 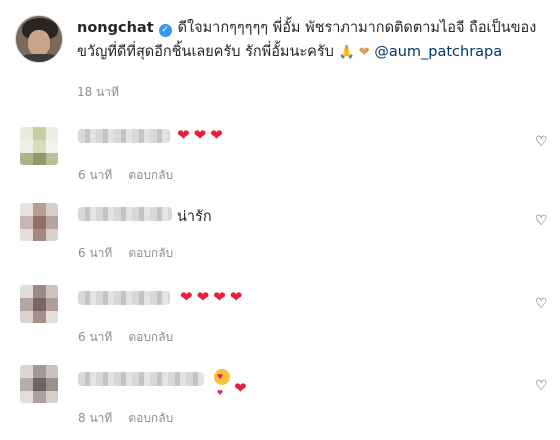 What do you see at coordinates (194, 217) in the screenshot?
I see `comment-text: น่ารัก` at bounding box center [194, 217].